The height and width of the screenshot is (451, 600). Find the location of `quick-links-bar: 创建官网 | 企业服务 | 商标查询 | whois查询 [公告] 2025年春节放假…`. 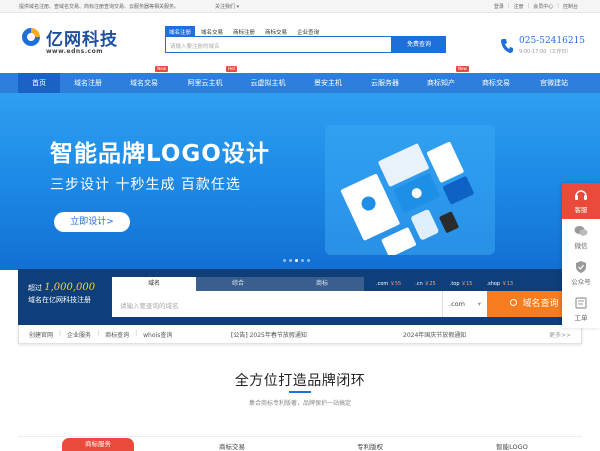

quick-links-bar: 创建官网 | 企业服务 | 商标查询 | whois查询 [公告] 2025年春节放假… is located at coordinates (300, 334).